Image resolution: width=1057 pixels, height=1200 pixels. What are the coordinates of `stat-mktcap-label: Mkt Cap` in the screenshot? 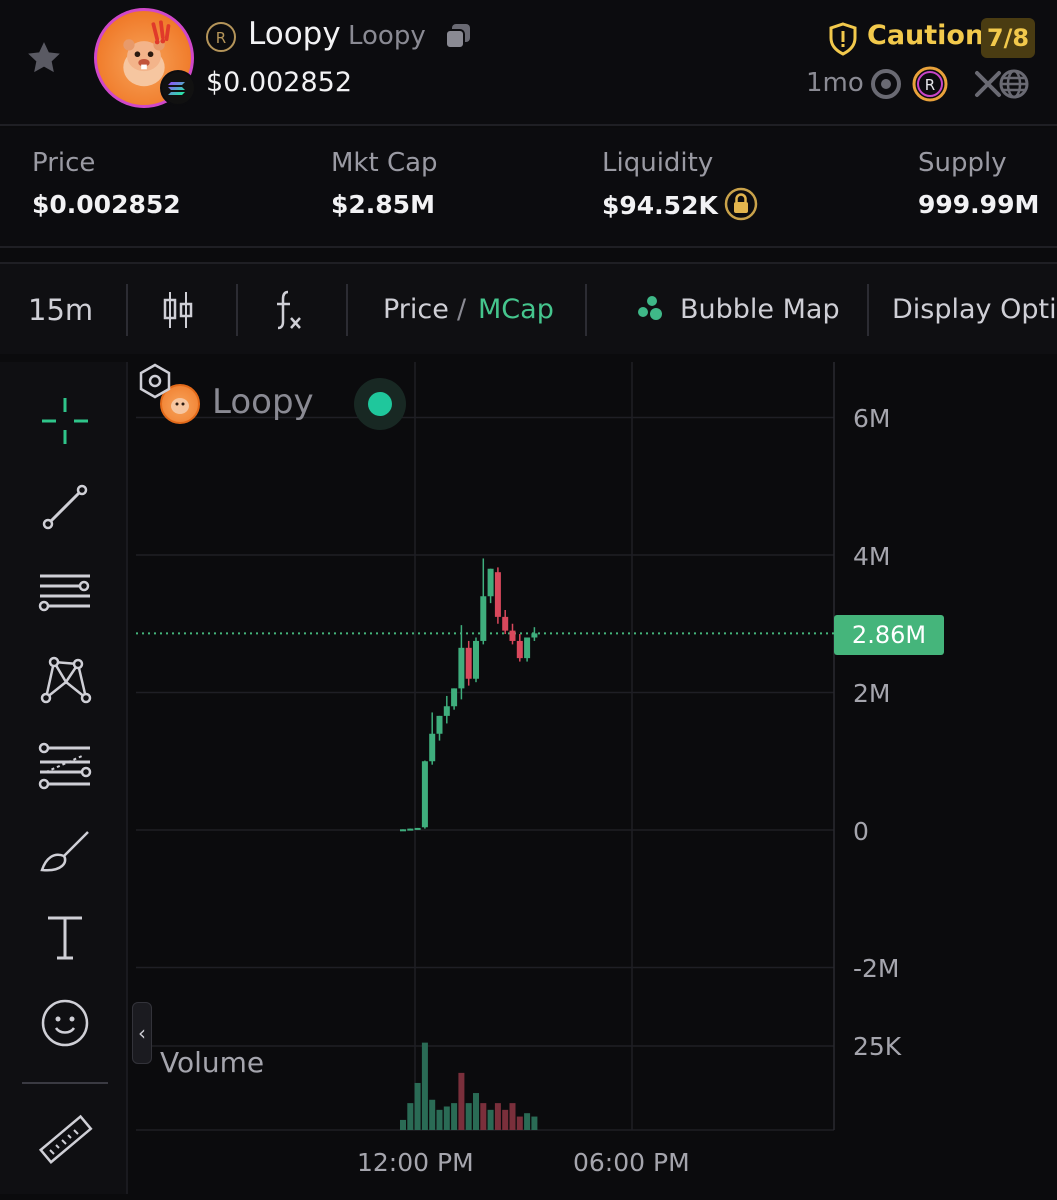 It's located at (384, 163).